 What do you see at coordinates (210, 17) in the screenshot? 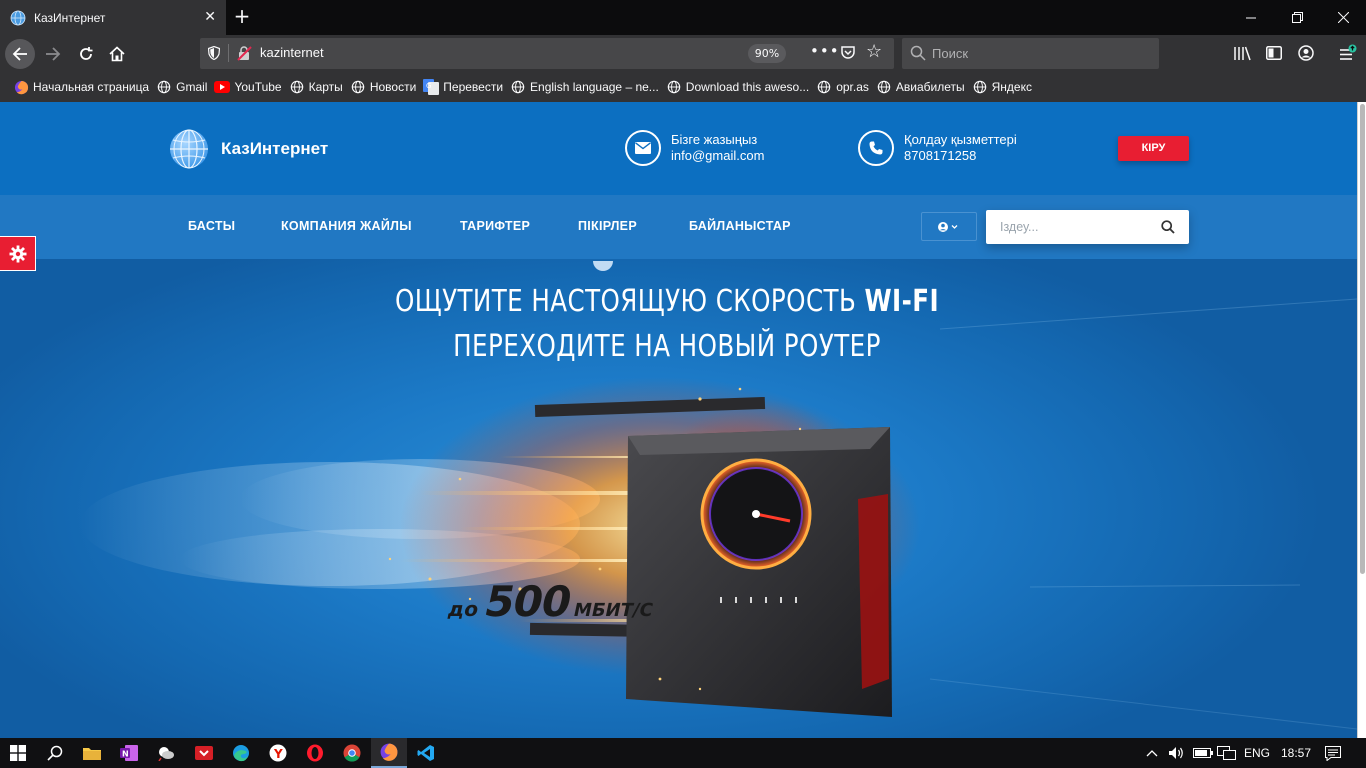
I see `close-tab-icon: ✕` at bounding box center [210, 17].